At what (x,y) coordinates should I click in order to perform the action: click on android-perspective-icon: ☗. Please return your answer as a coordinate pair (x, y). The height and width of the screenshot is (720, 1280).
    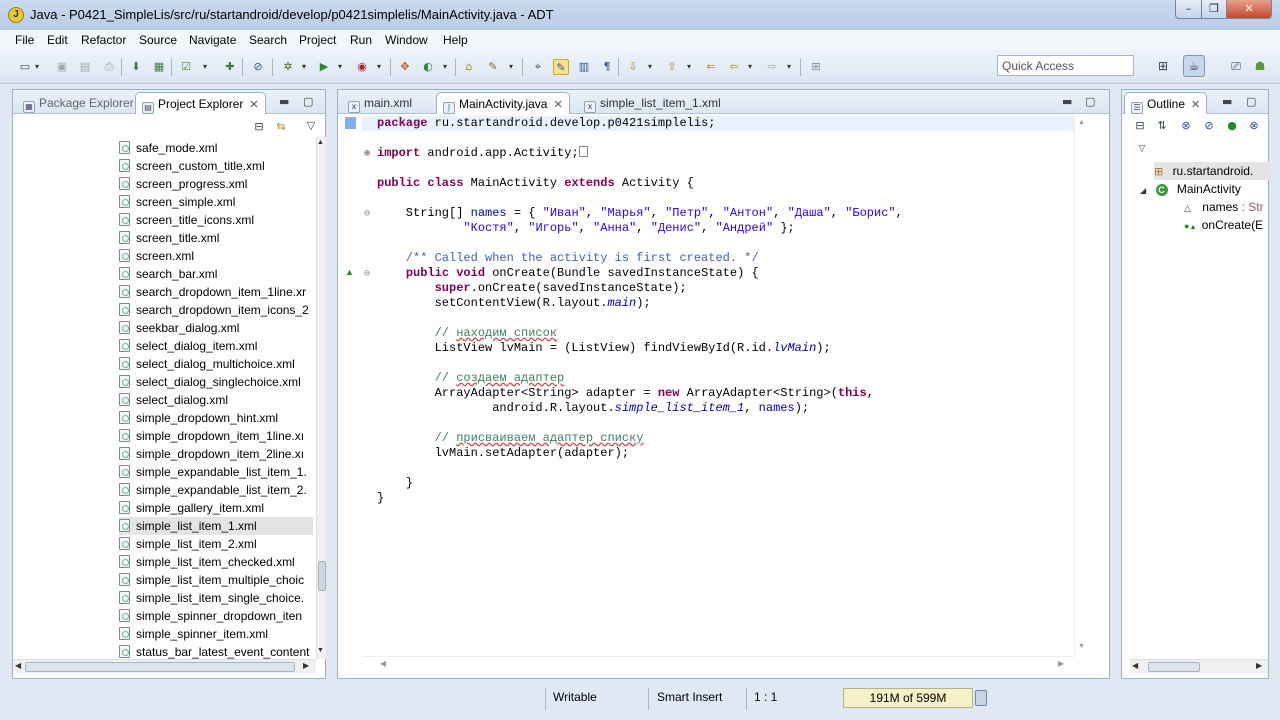
    Looking at the image, I should click on (1260, 66).